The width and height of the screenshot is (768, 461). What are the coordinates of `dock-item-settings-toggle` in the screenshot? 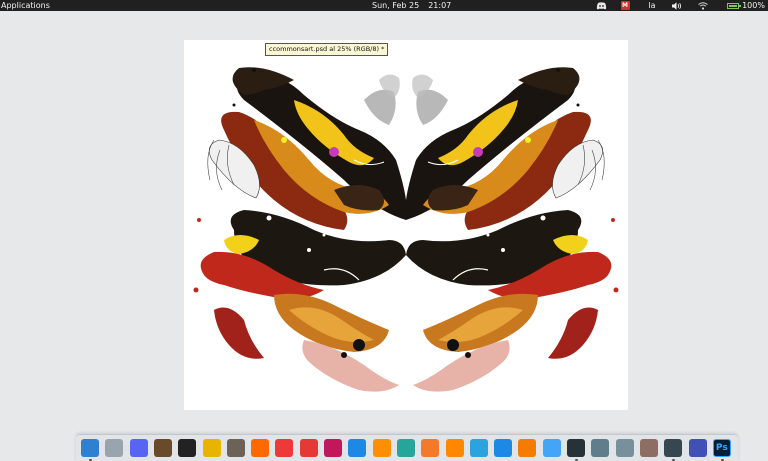 It's located at (625, 448).